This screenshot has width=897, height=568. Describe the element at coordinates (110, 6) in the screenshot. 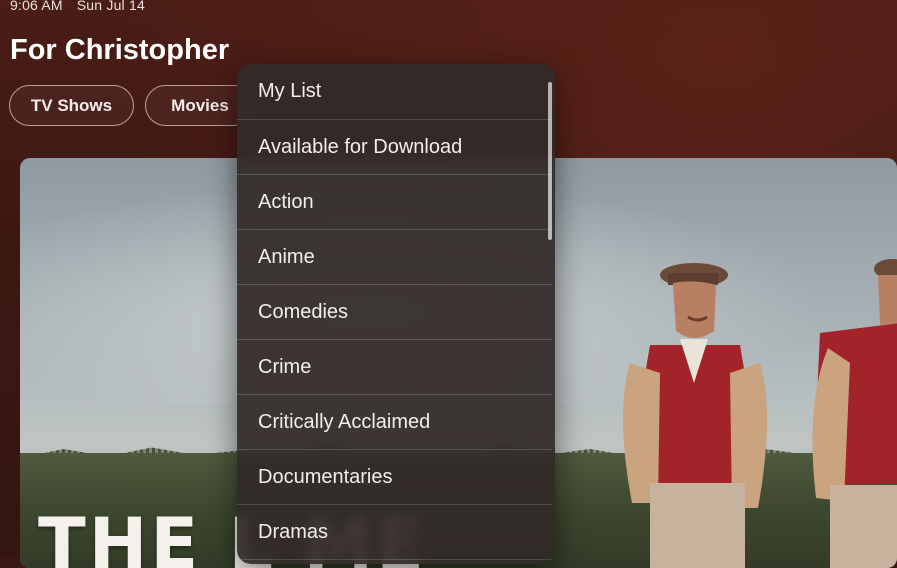

I see `status-date: Sun Jul 14` at that location.